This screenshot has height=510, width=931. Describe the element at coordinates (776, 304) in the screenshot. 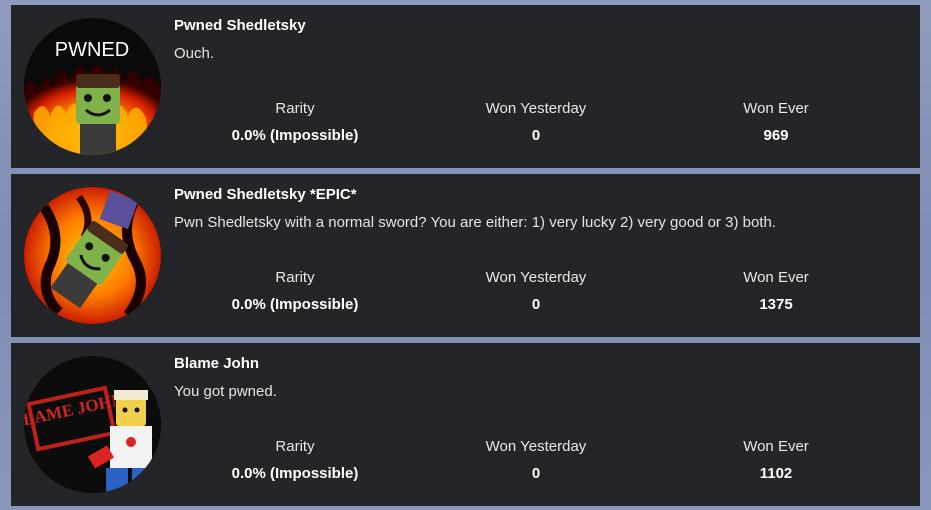

I see `won-ever-value: 1375` at that location.